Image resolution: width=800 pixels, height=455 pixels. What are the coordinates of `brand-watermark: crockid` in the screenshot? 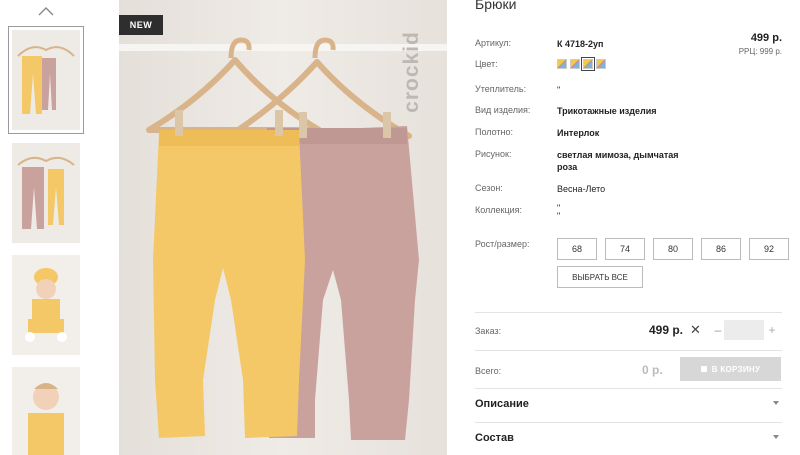 It's located at (418, 72).